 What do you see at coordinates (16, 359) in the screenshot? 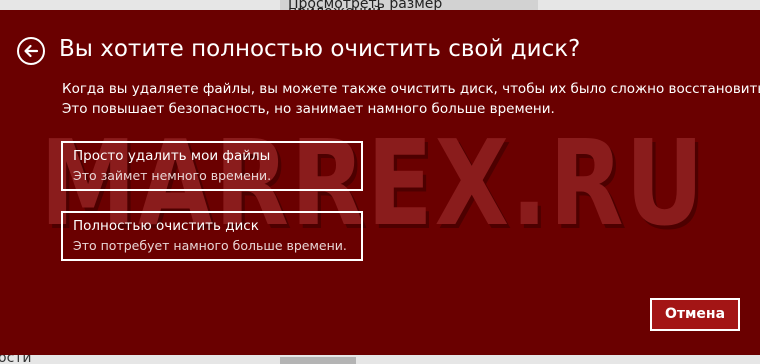
I see `background-bottom-text: ости` at bounding box center [16, 359].